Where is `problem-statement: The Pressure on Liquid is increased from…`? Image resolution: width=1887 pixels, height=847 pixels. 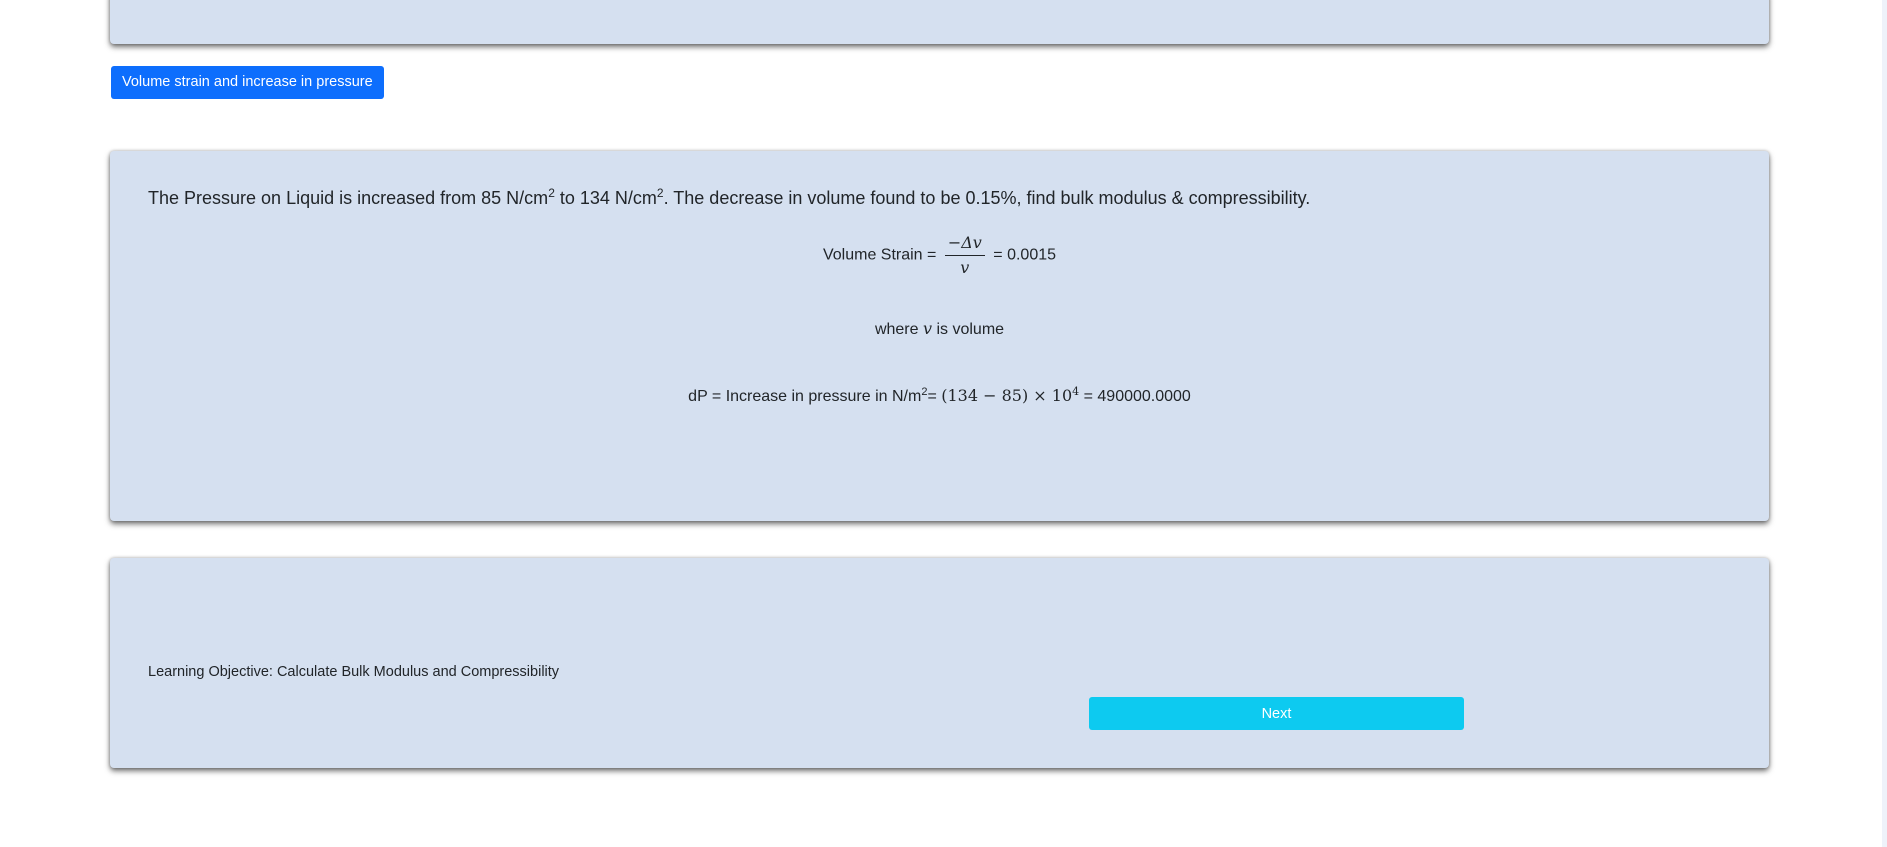 problem-statement: The Pressure on Liquid is increased from… is located at coordinates (729, 198).